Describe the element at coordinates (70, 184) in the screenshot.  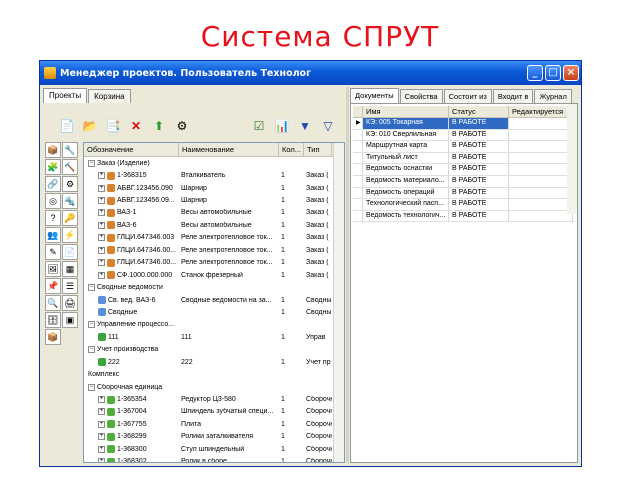
I see `gear-icon: ⚙` at that location.